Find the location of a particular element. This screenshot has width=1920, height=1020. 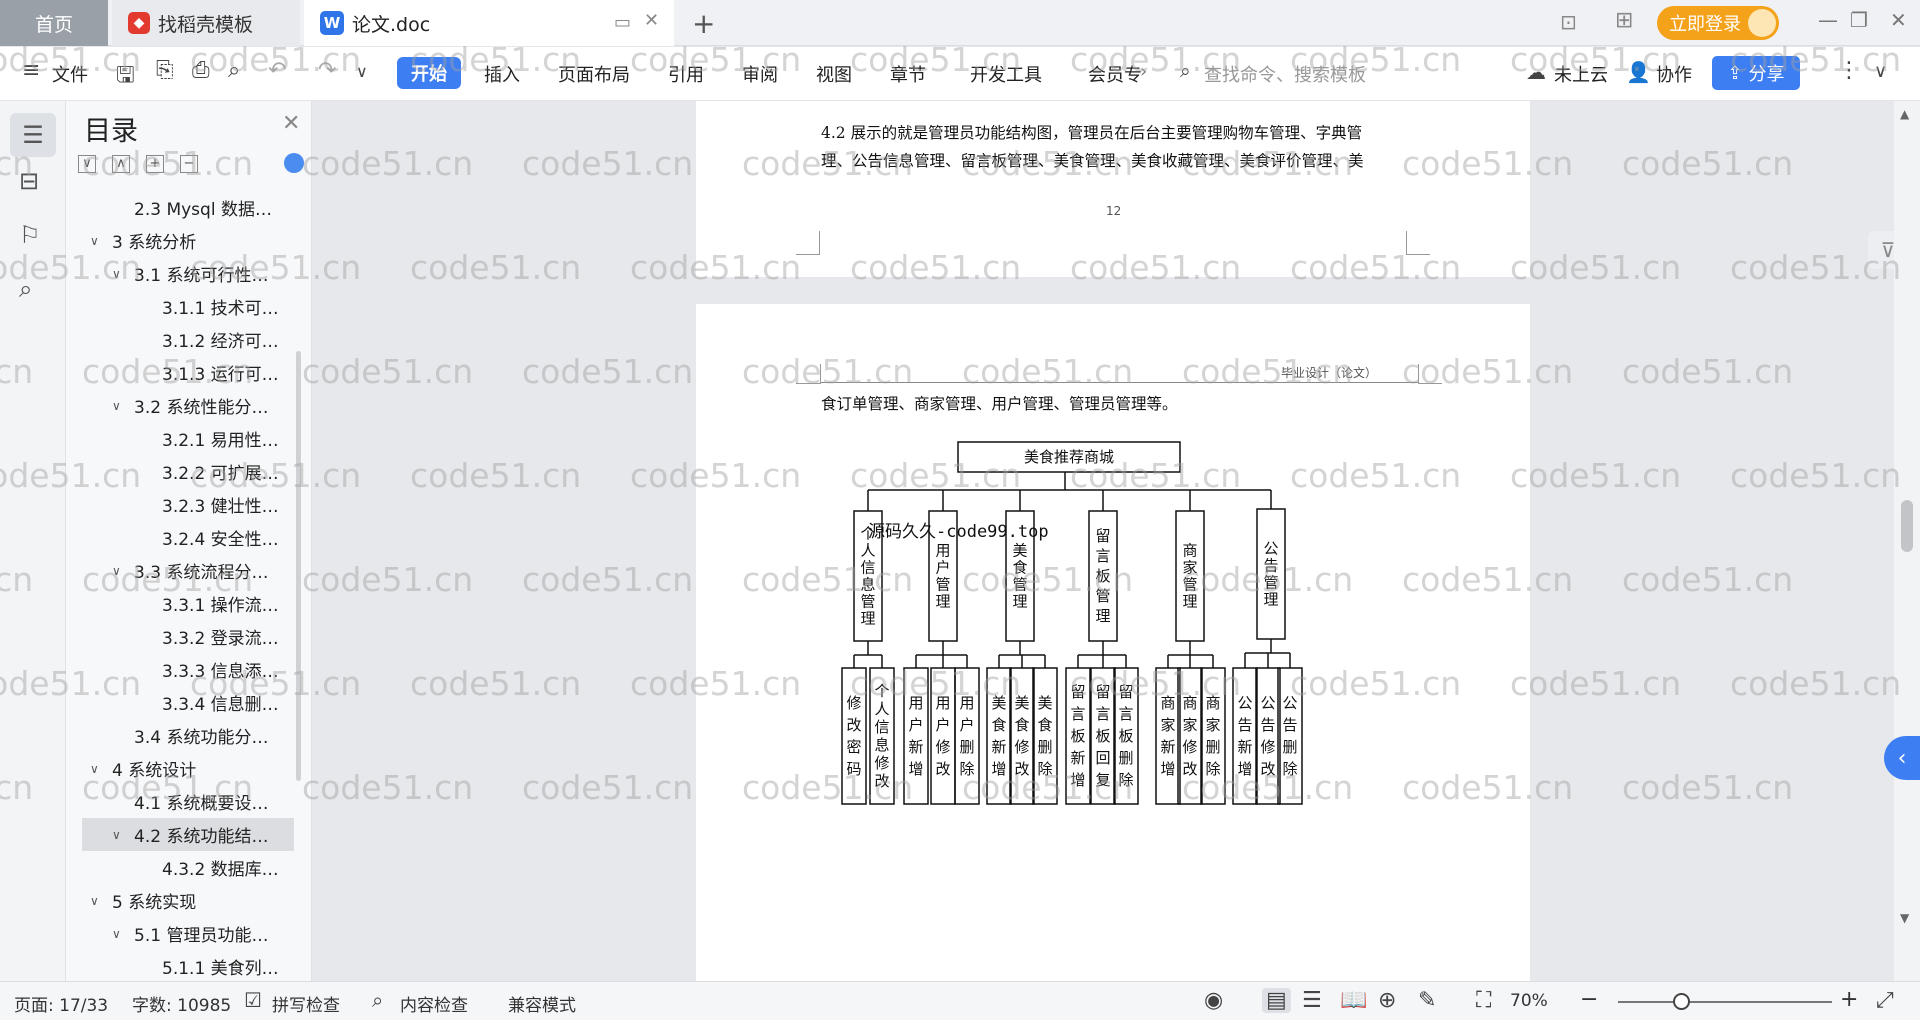

cloud-status: 未上云 is located at coordinates (1581, 74).